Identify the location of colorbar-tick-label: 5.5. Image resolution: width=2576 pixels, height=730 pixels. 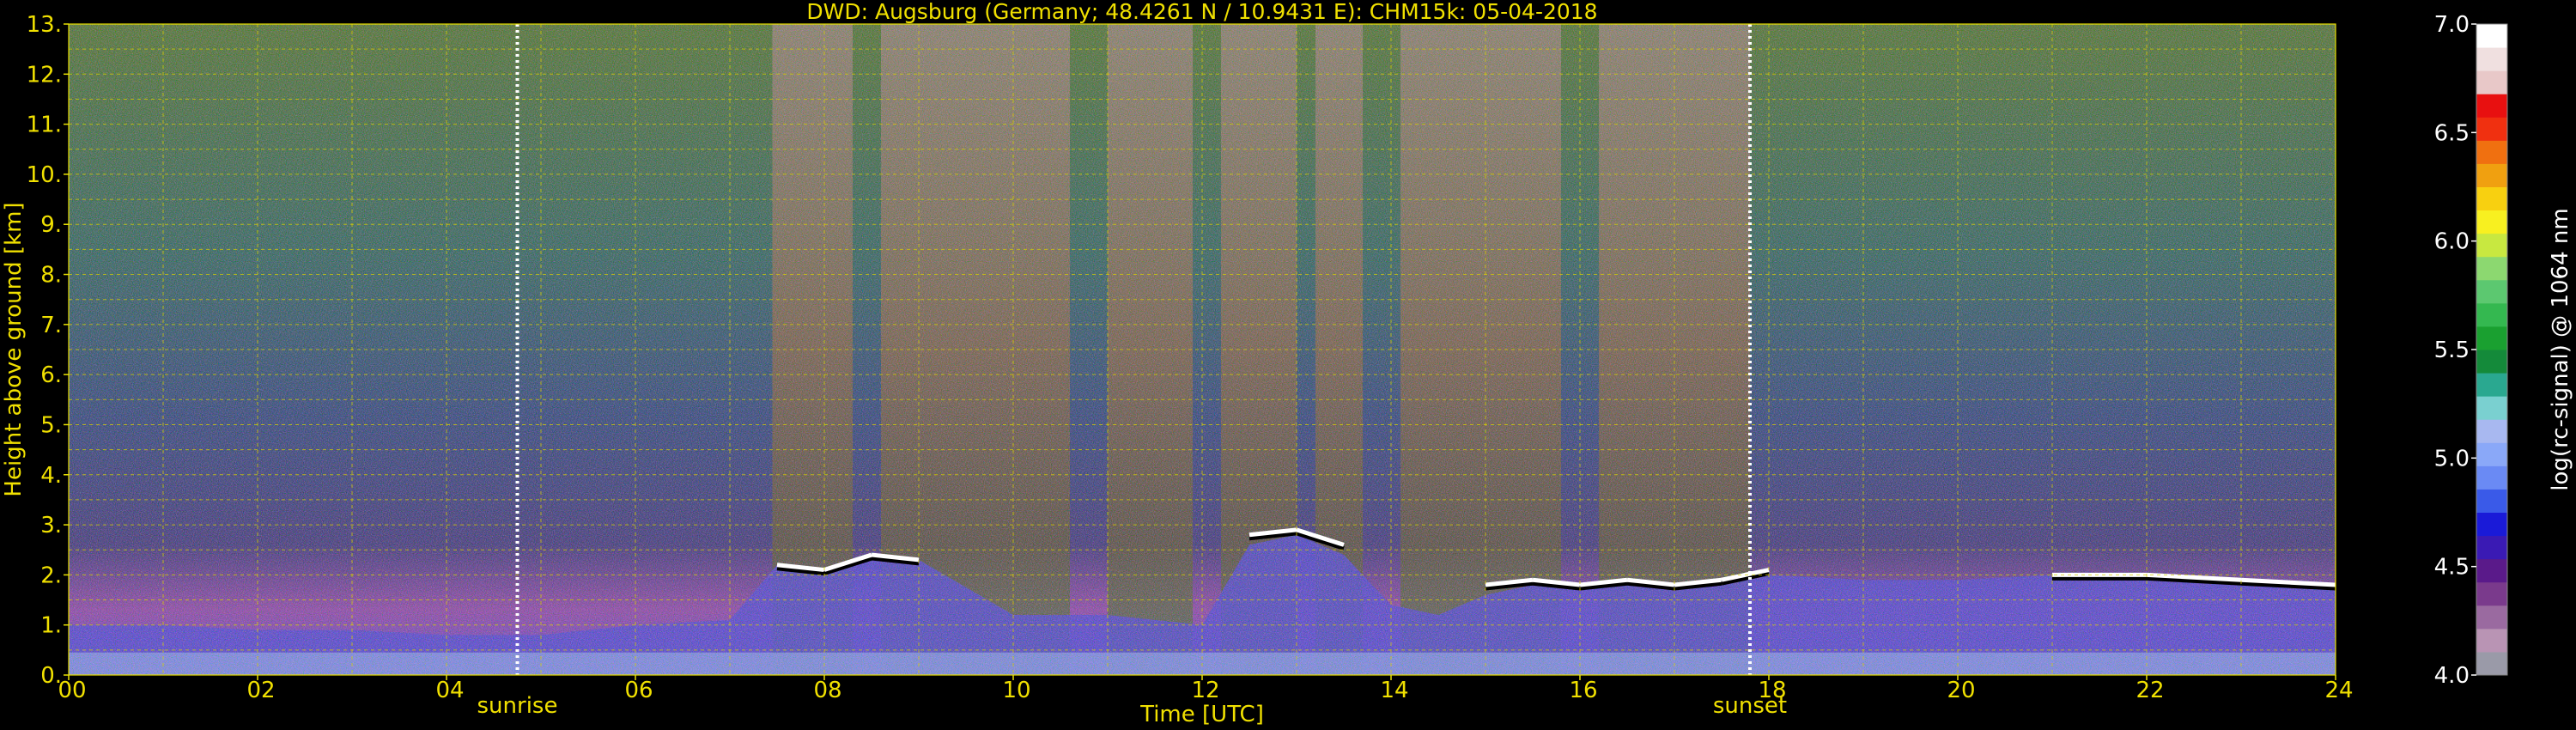
(2452, 350).